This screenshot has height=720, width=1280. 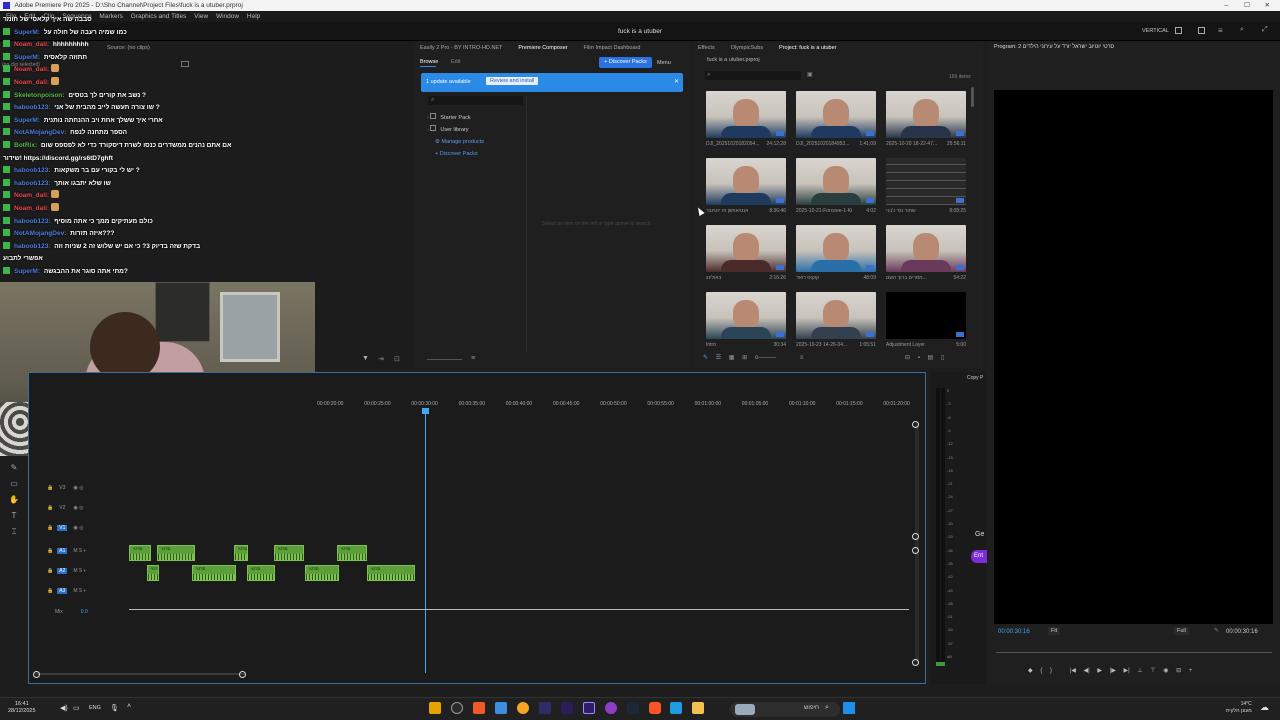 What do you see at coordinates (1087, 671) in the screenshot?
I see `step-back-icon: ◀|` at bounding box center [1087, 671].